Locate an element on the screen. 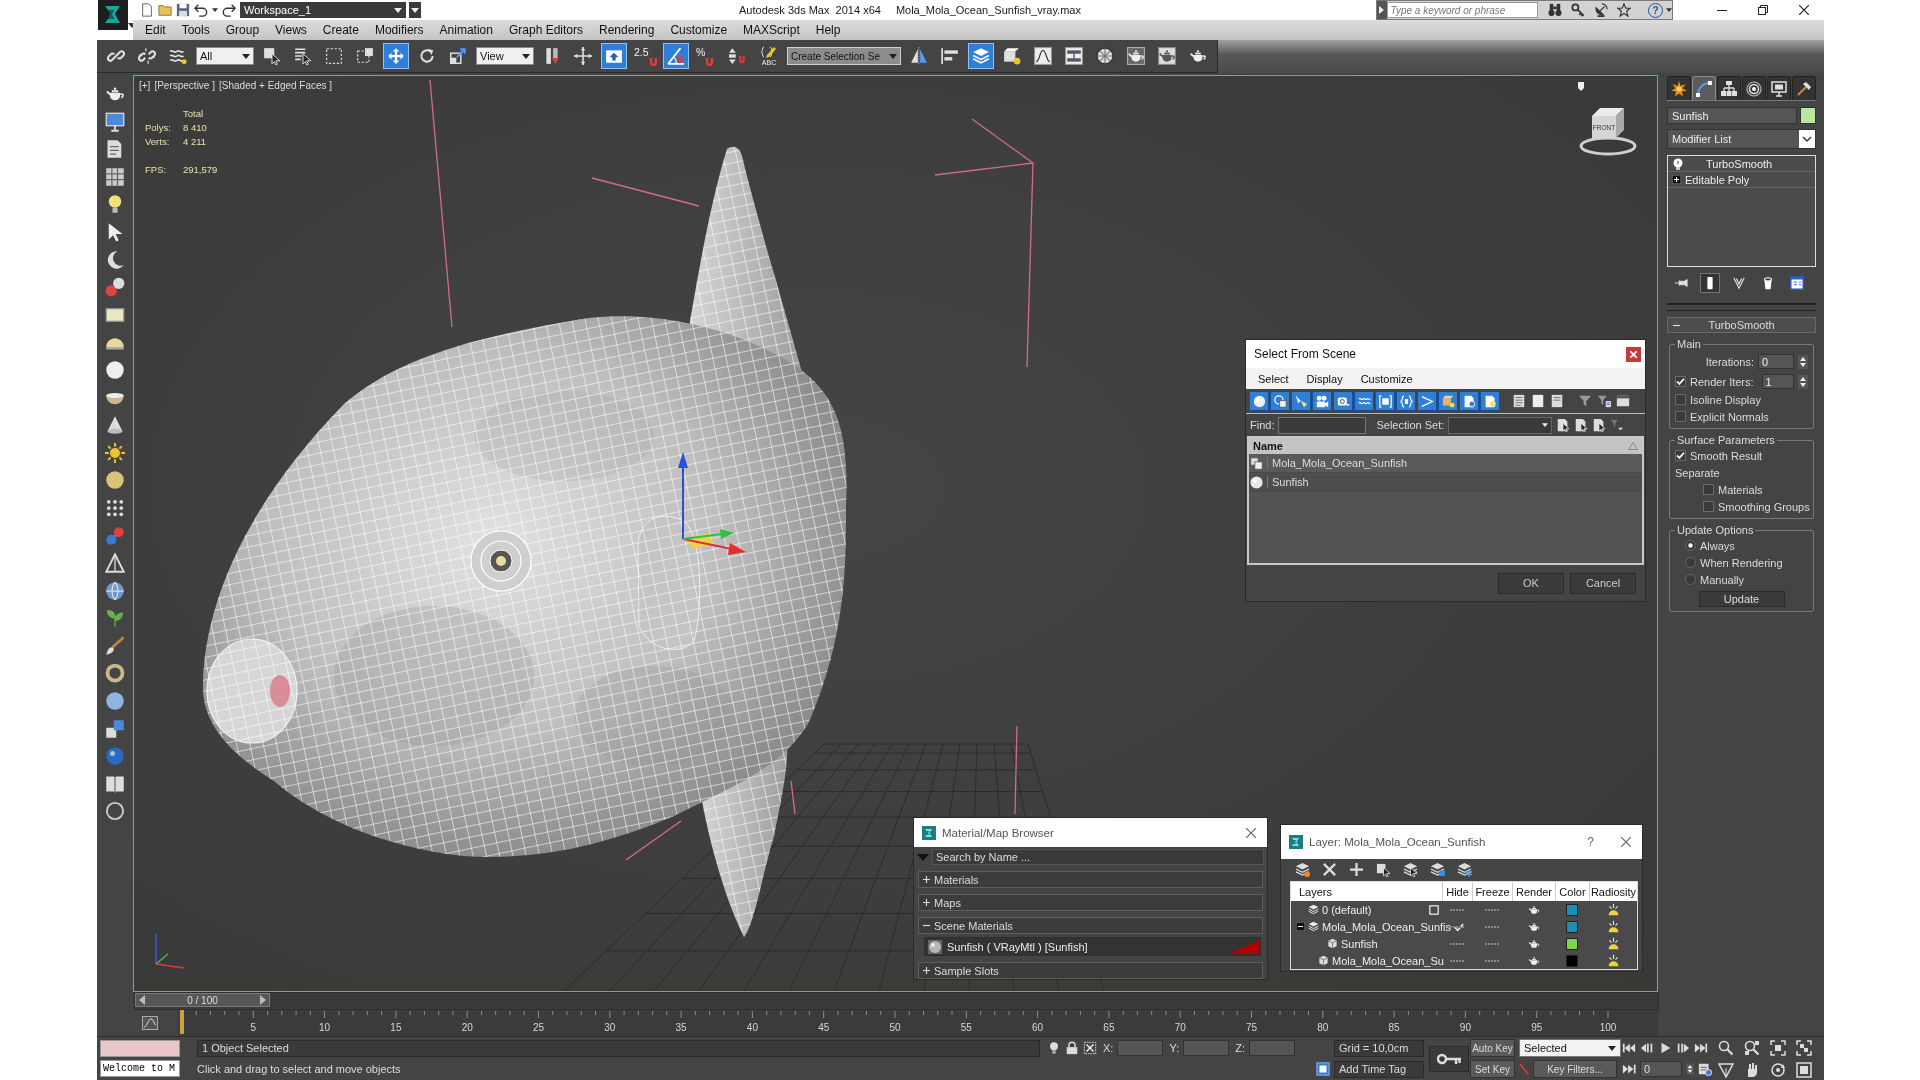 The width and height of the screenshot is (1920, 1080). menu-item: Animation is located at coordinates (466, 30).